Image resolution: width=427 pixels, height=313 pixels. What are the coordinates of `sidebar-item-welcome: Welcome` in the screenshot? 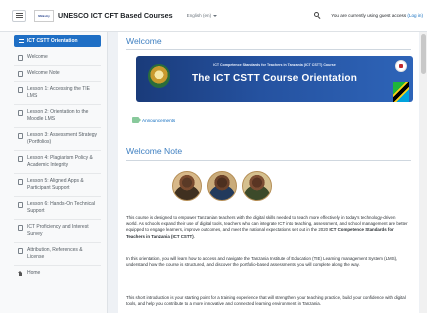 It's located at (57, 58).